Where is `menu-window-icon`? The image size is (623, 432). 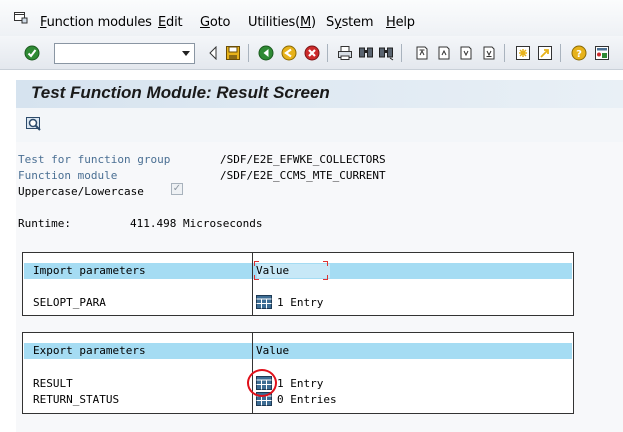
menu-window-icon is located at coordinates (21, 18).